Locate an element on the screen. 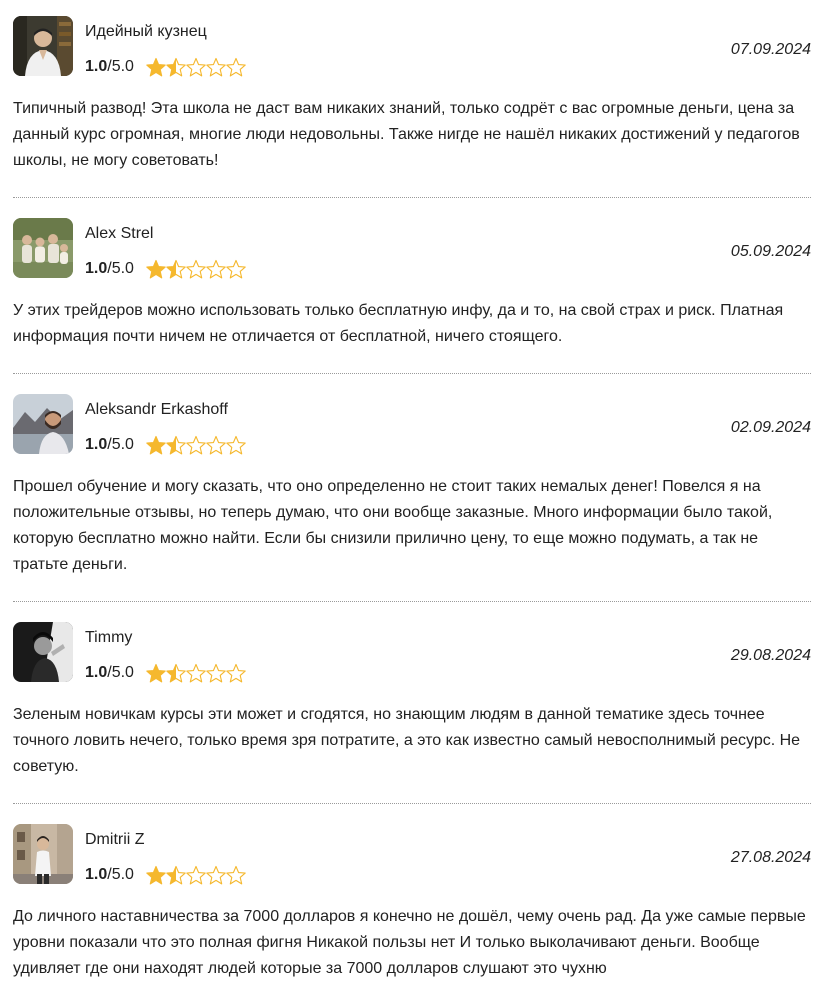 The width and height of the screenshot is (830, 1003). author-name: Alex Strel is located at coordinates (119, 234).